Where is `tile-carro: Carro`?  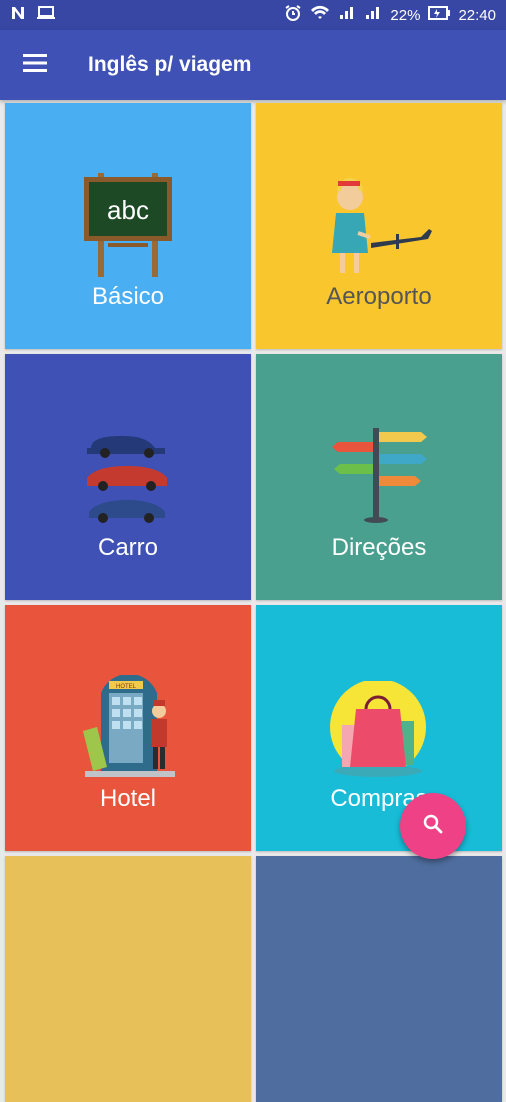
tile-carro: Carro is located at coordinates (128, 477).